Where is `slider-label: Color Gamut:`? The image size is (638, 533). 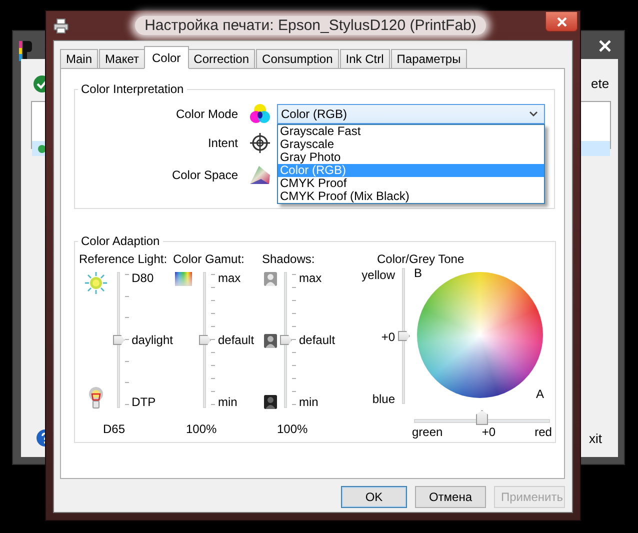
slider-label: Color Gamut: is located at coordinates (209, 260).